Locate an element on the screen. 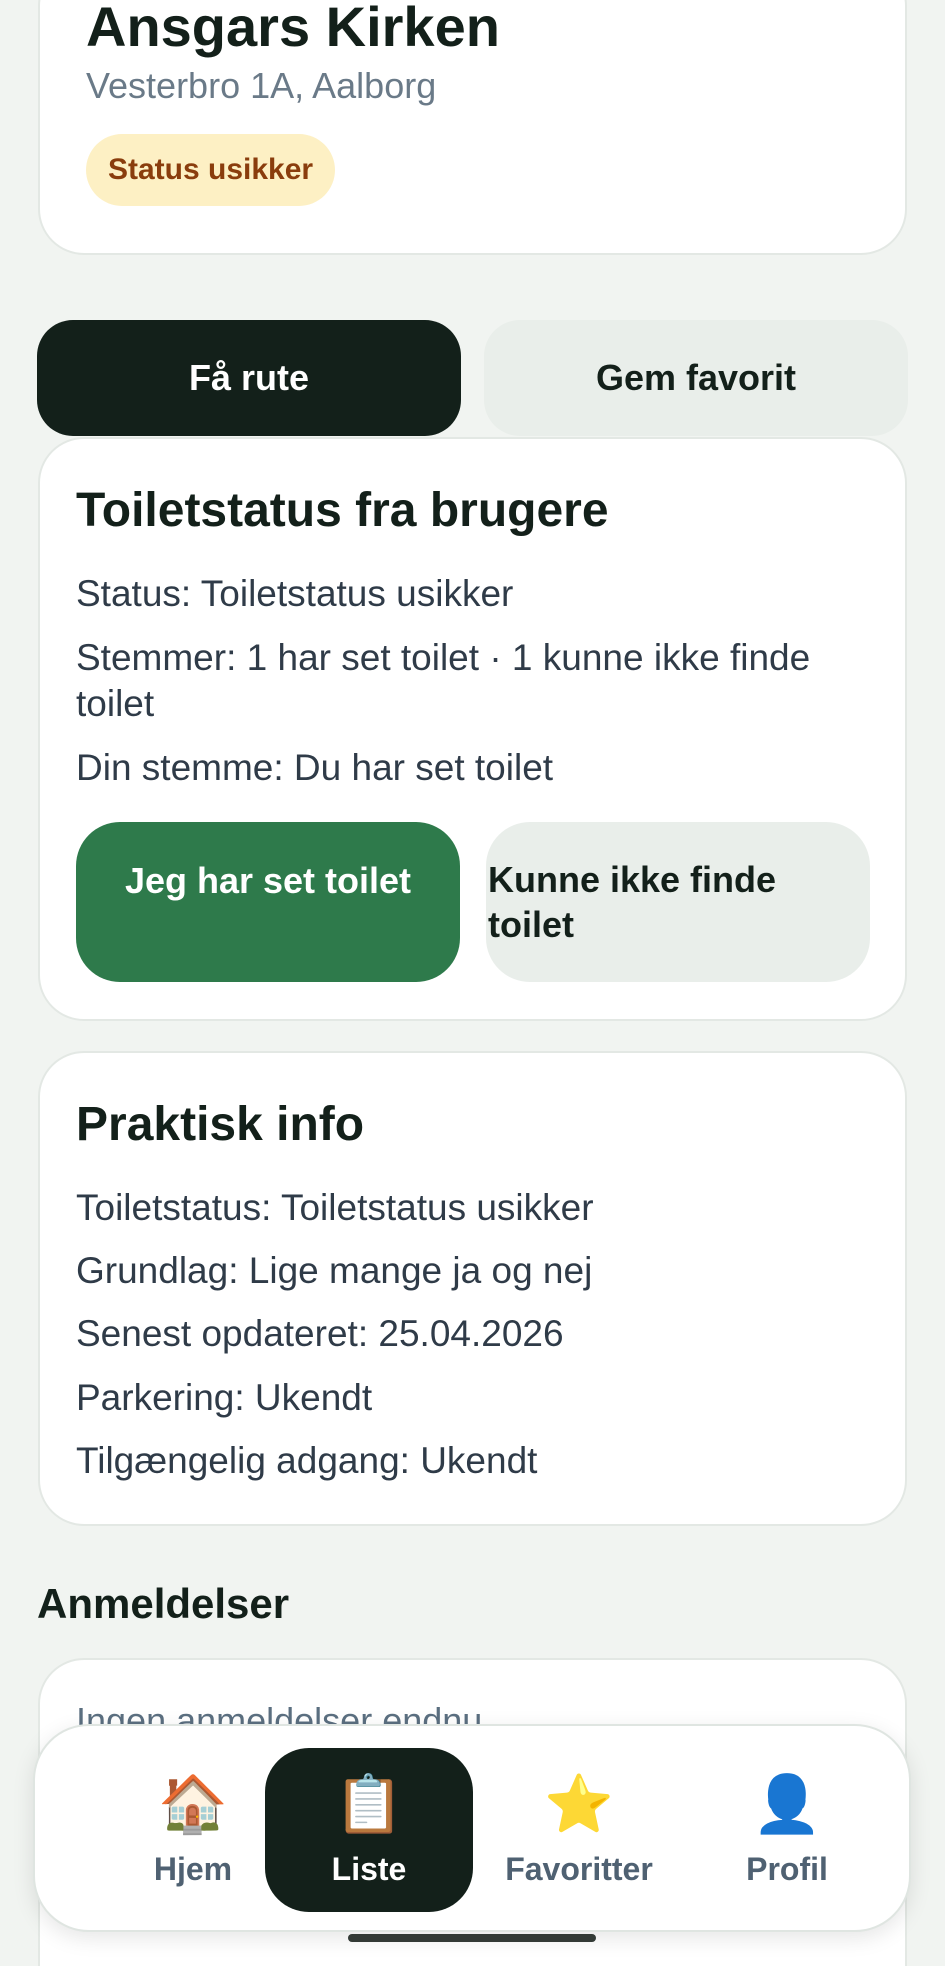 This screenshot has height=1966, width=945. card-title: Toiletstatus fra brugere is located at coordinates (342, 510).